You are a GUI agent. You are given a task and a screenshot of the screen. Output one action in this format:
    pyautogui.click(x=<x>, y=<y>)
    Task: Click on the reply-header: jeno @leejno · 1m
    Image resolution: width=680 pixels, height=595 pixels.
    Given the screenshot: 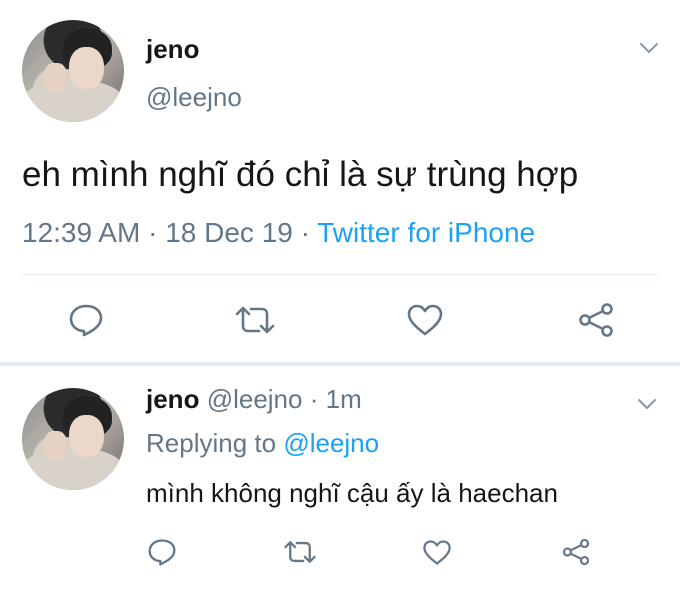 What is the action you would take?
    pyautogui.click(x=254, y=399)
    